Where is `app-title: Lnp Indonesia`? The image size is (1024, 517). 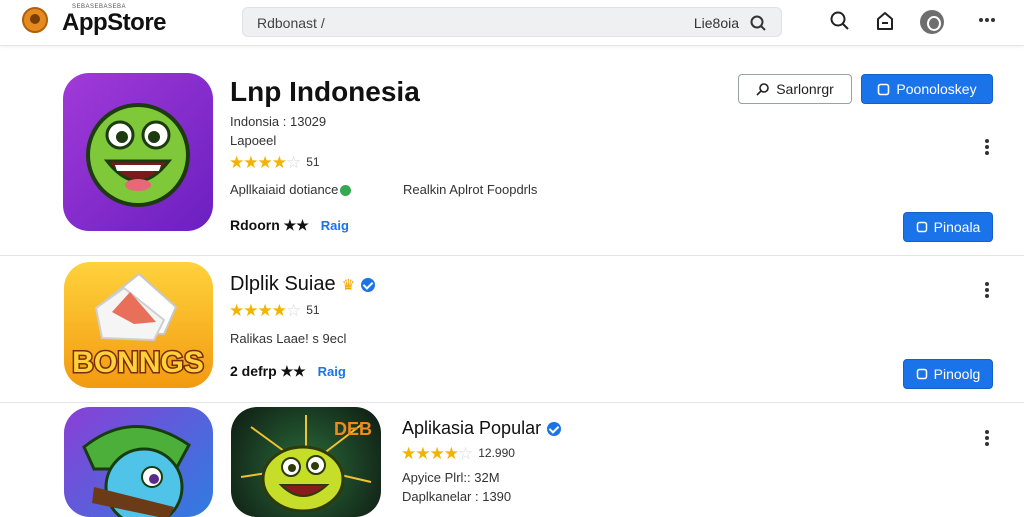
app-title: Lnp Indonesia is located at coordinates (325, 92).